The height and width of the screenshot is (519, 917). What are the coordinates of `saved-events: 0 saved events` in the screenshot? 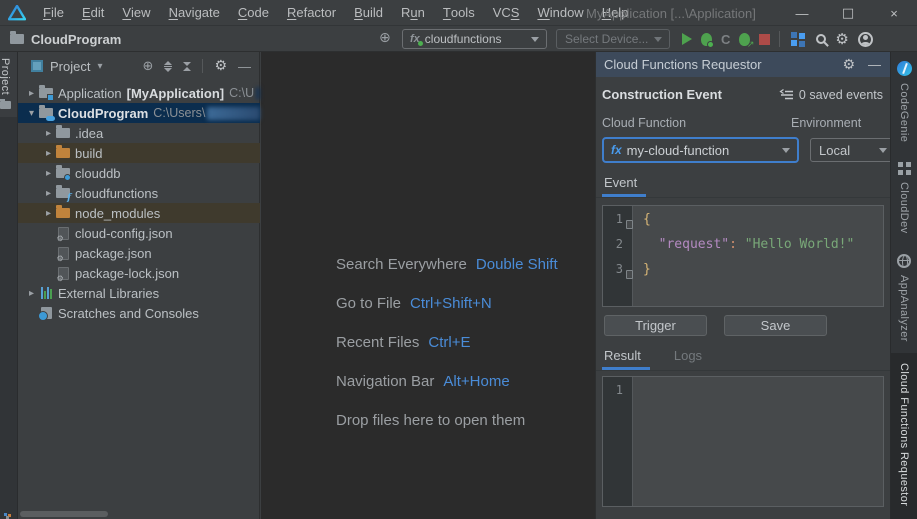 It's located at (831, 95).